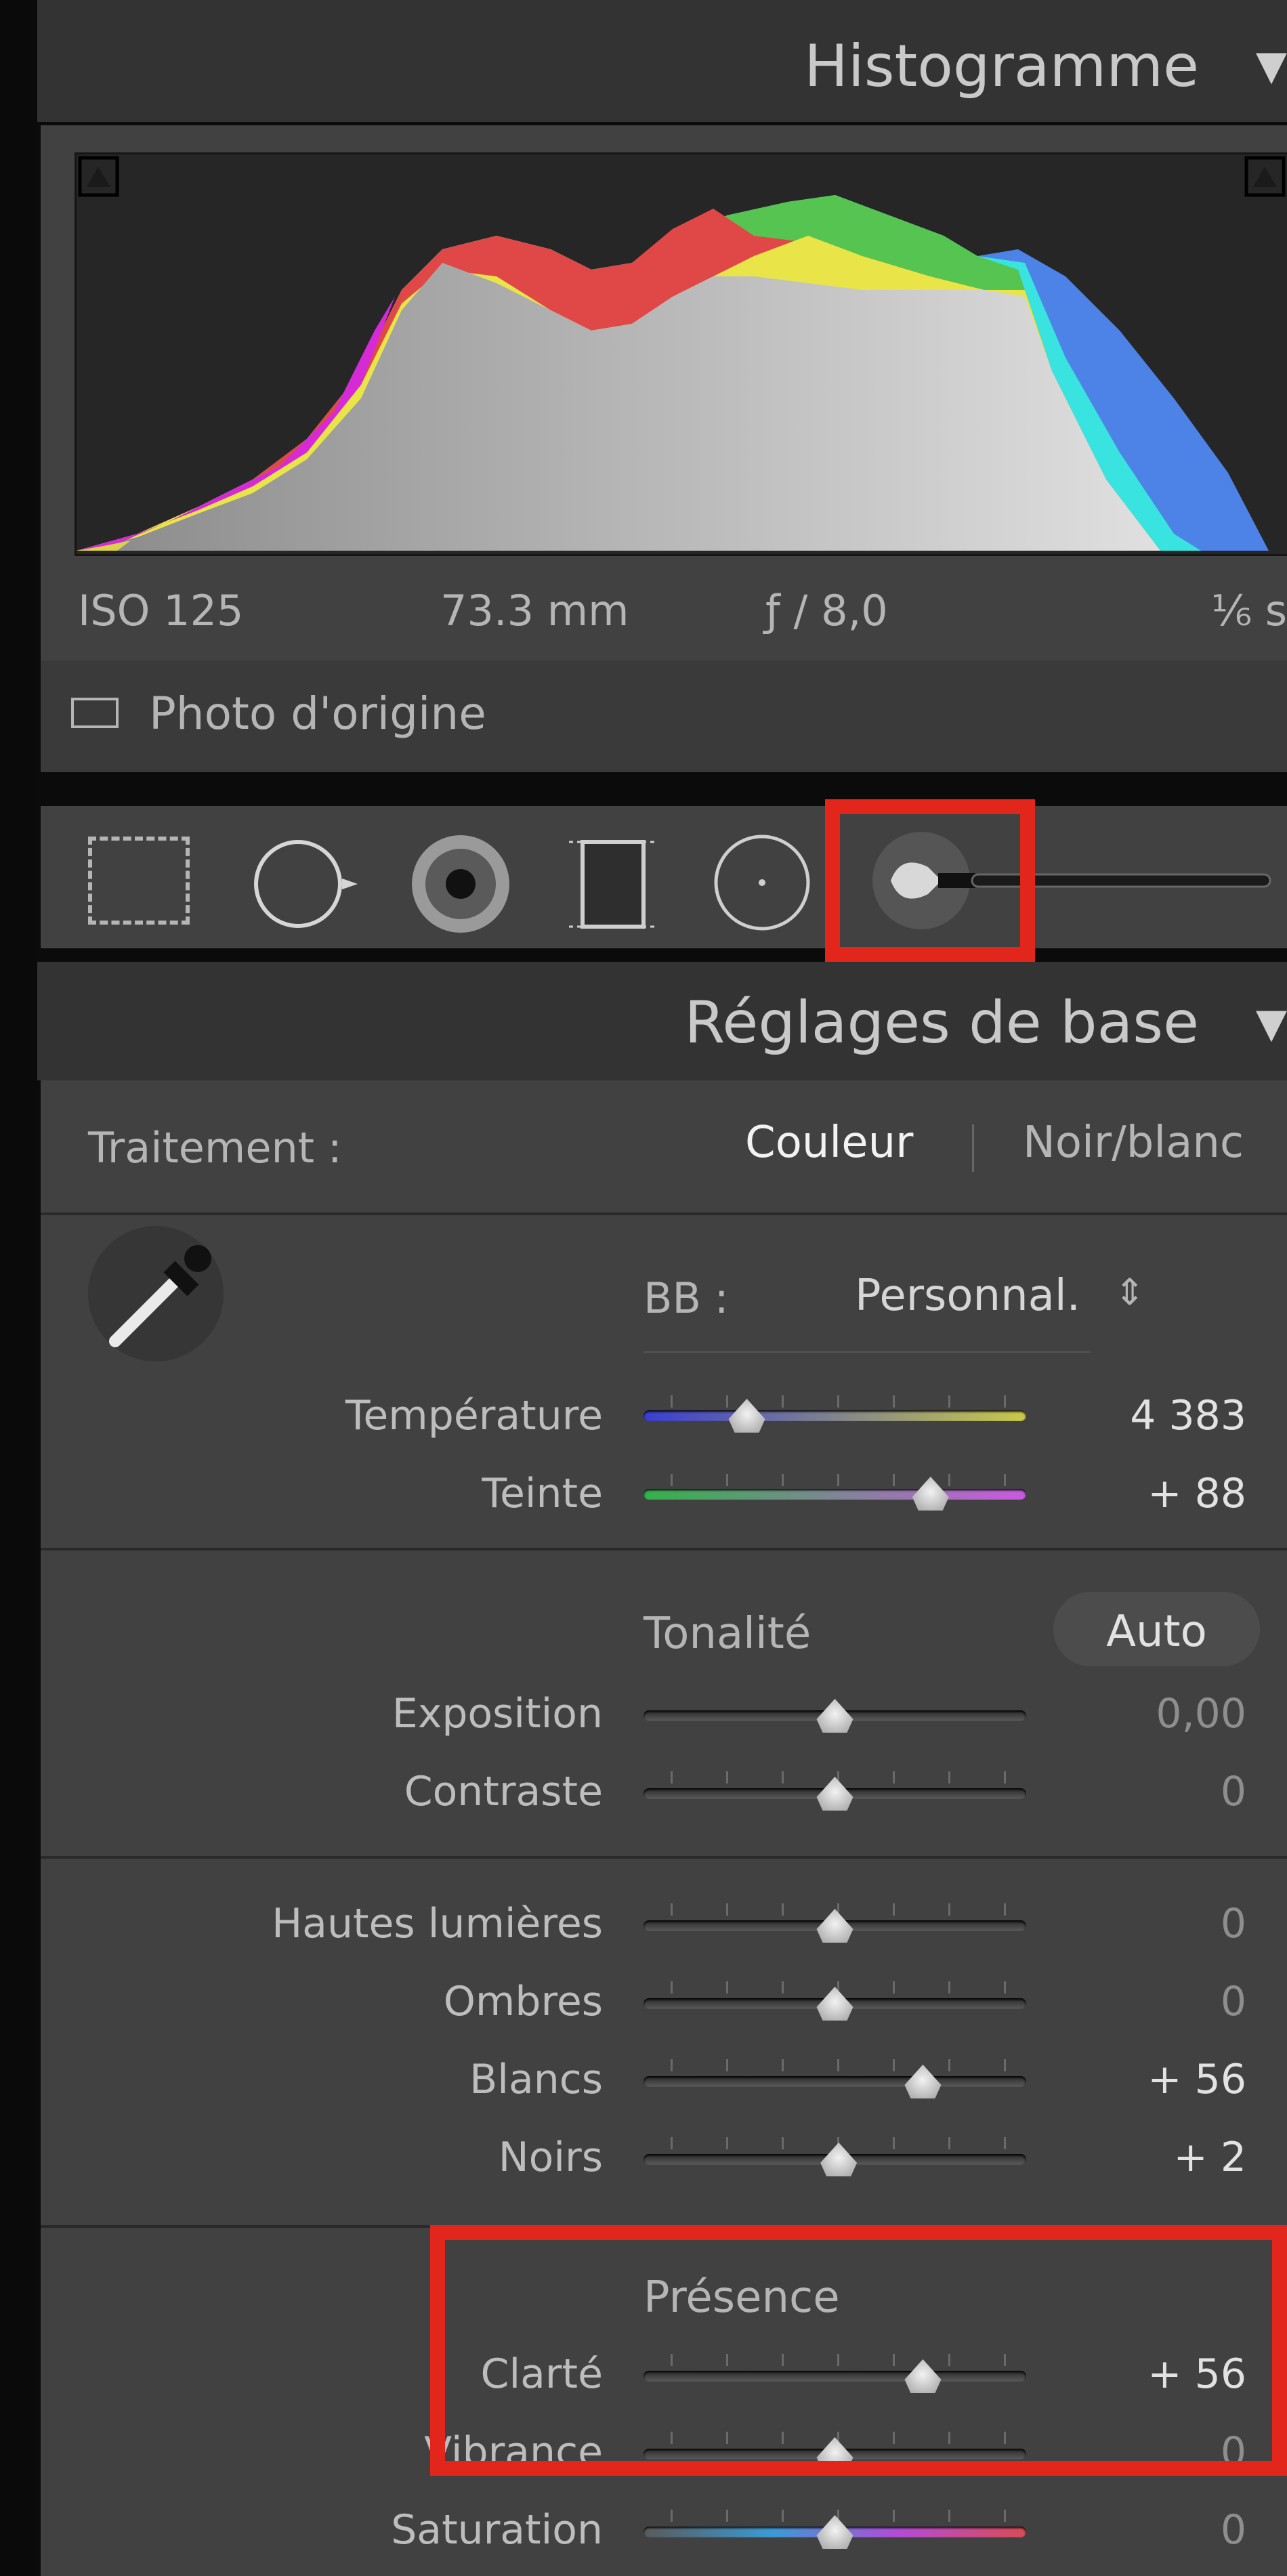 This screenshot has width=1287, height=2576. What do you see at coordinates (1209, 2157) in the screenshot?
I see `blacks-value: + 2` at bounding box center [1209, 2157].